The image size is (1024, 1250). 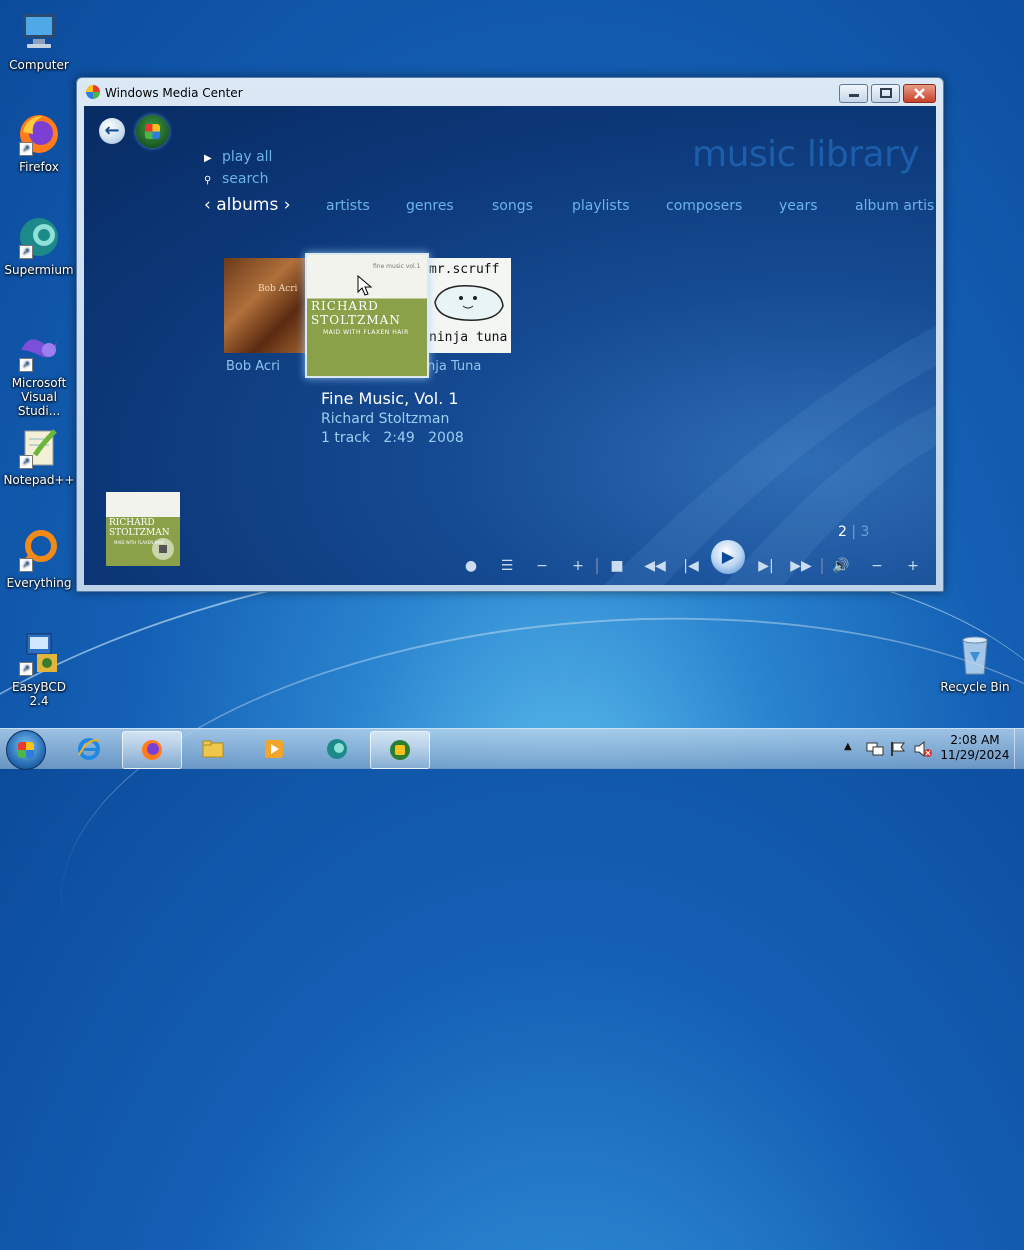 I want to click on cover-text: fine music vol.1, so click(x=397, y=266).